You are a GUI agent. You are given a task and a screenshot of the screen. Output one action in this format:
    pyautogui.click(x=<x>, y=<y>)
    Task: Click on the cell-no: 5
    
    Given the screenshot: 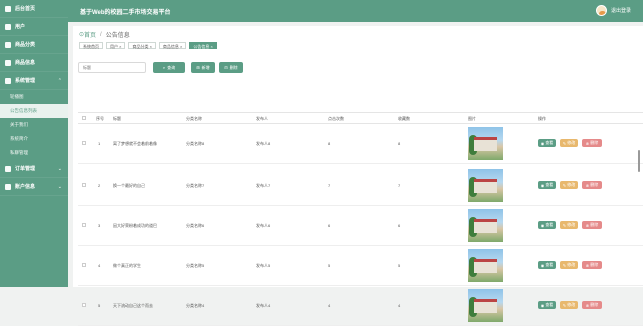 What is the action you would take?
    pyautogui.click(x=99, y=305)
    